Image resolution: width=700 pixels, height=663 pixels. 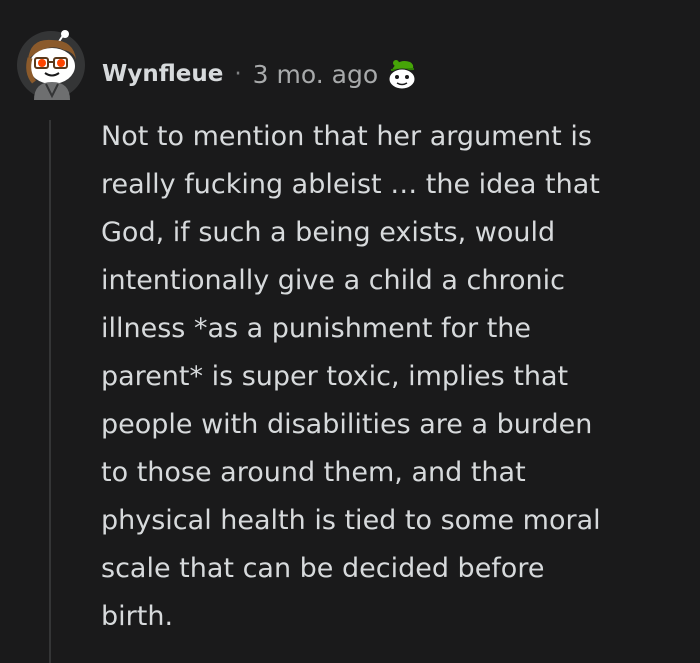 I want to click on timestamp-link: 3 mo. ago, so click(x=315, y=74).